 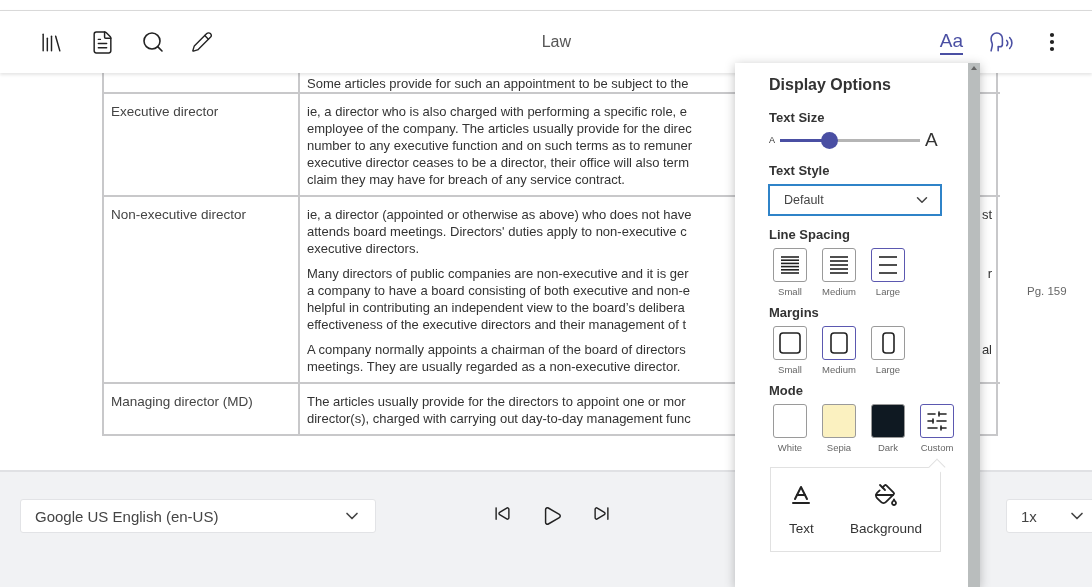 What do you see at coordinates (797, 117) in the screenshot?
I see `section-label: Text Size` at bounding box center [797, 117].